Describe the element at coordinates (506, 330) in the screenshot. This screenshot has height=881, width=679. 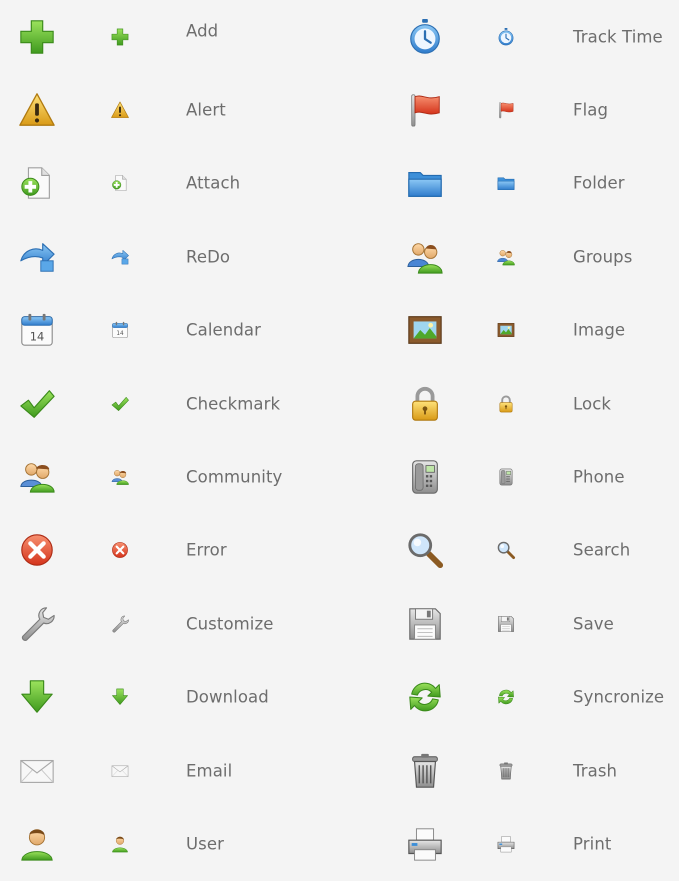
I see `image-icon-small` at that location.